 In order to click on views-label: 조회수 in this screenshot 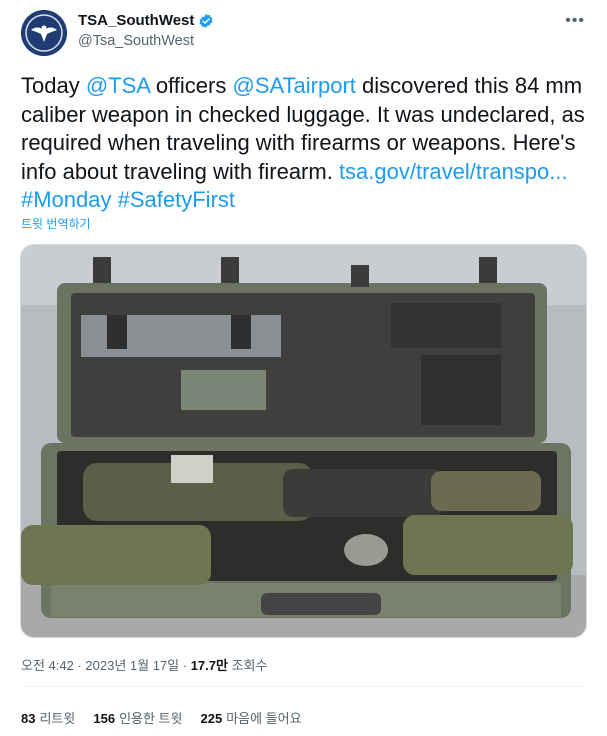, I will do `click(247, 665)`.